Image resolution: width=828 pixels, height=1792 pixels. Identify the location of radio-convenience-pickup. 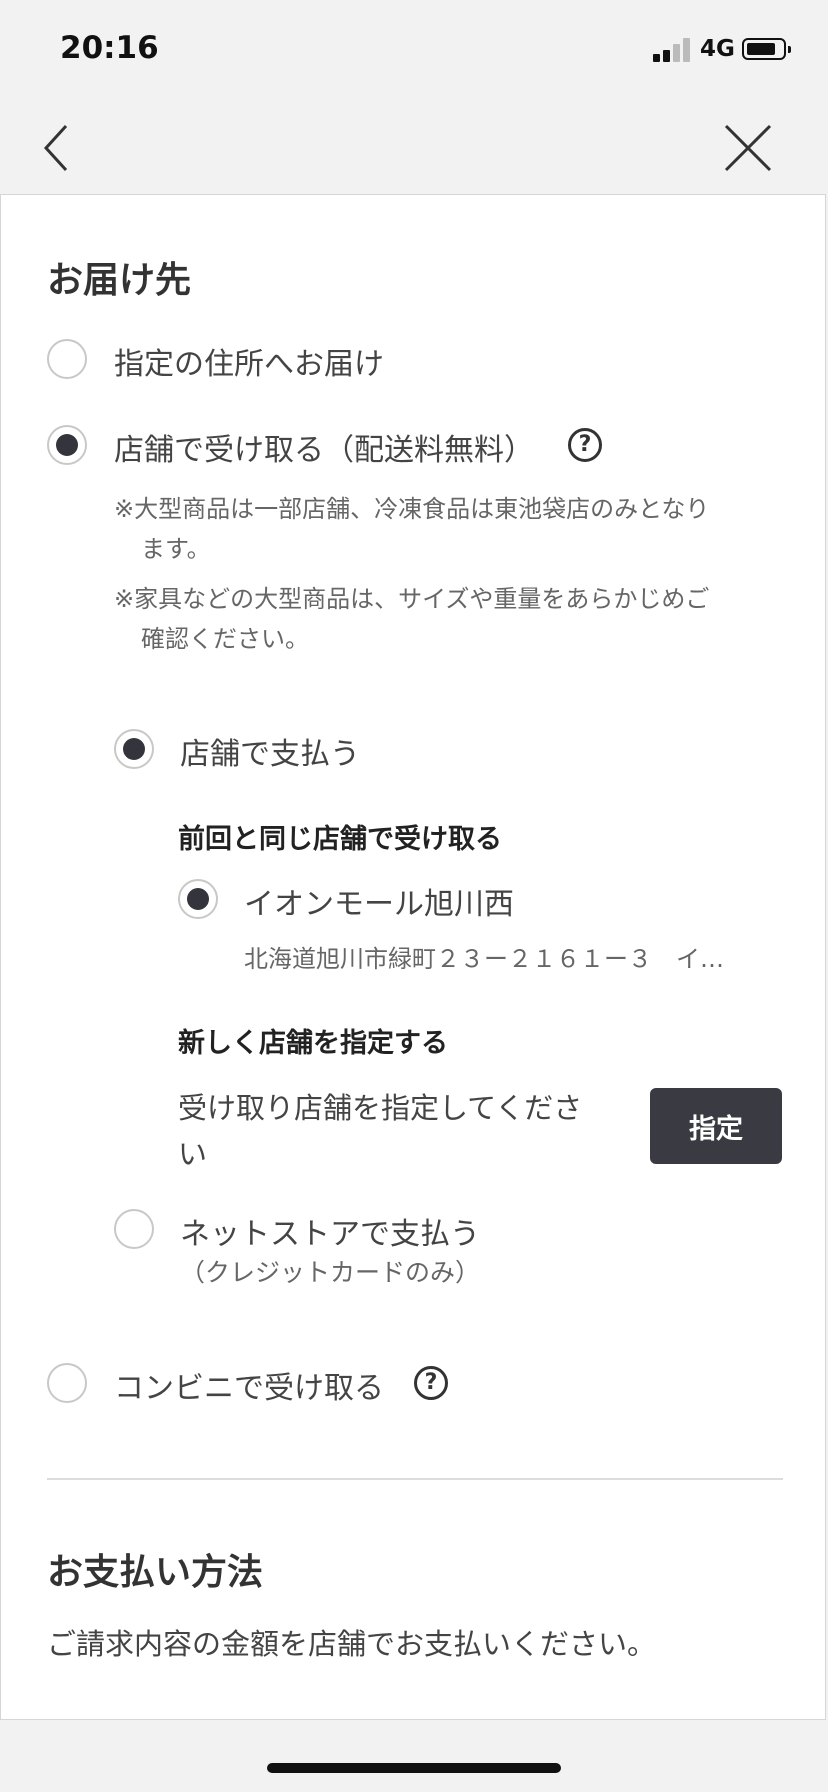
(67, 1383).